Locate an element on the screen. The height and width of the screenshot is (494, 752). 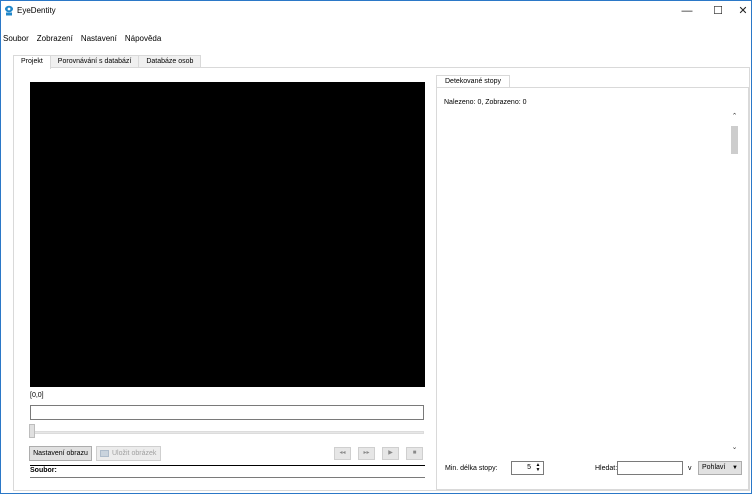
file-label: Soubor: is located at coordinates (43, 470).